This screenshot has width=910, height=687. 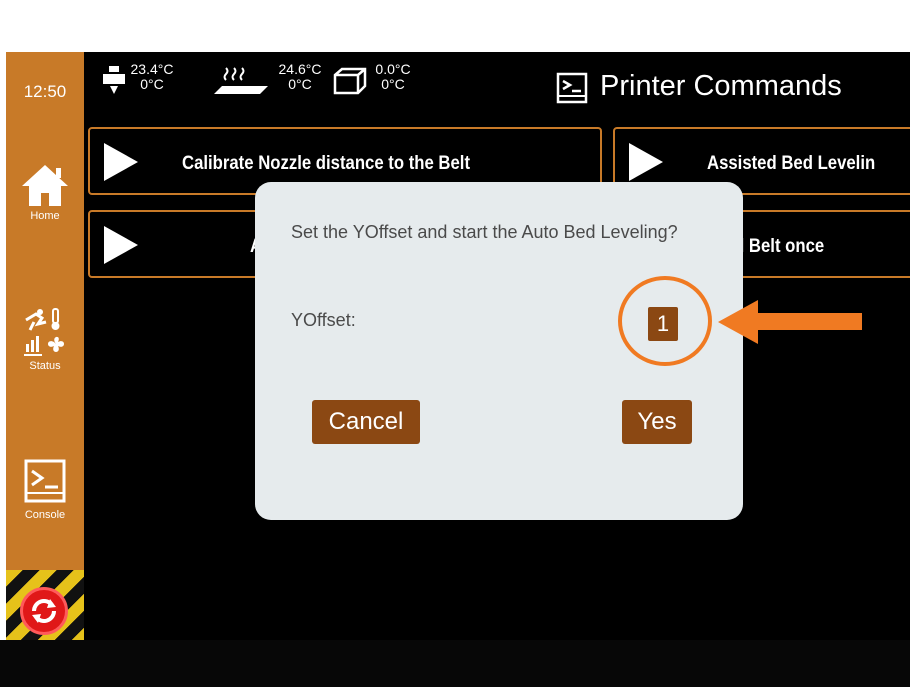 I want to click on status-button: Status, so click(x=45, y=339).